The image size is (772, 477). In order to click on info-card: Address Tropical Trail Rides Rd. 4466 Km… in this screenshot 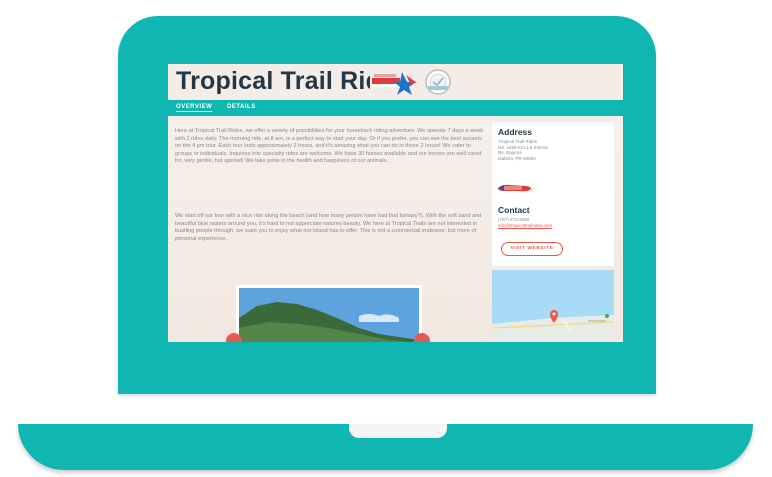, I will do `click(553, 194)`.